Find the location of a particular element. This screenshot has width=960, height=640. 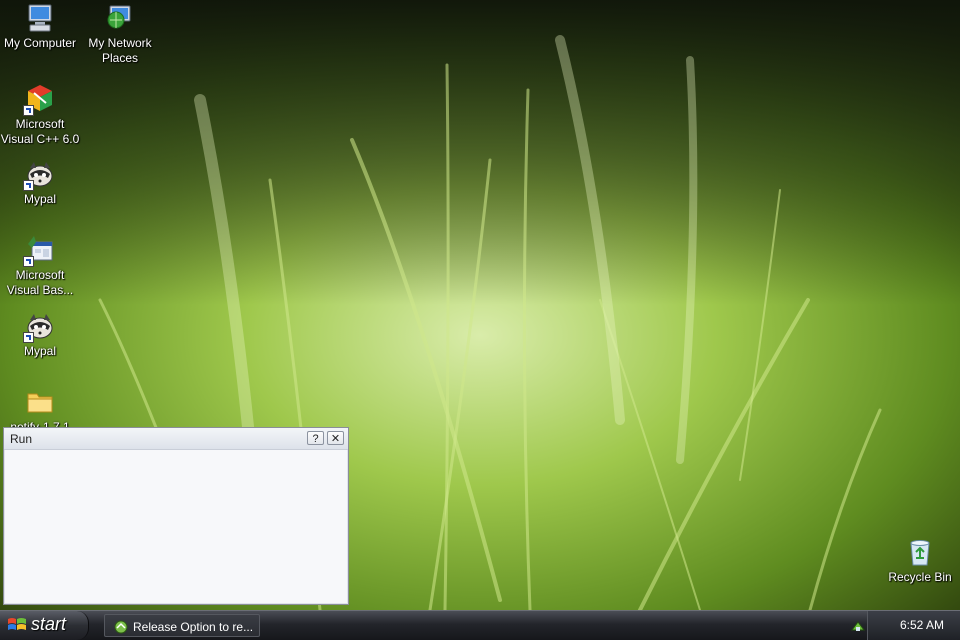

system-tray: 6:52 AM is located at coordinates (905, 625).